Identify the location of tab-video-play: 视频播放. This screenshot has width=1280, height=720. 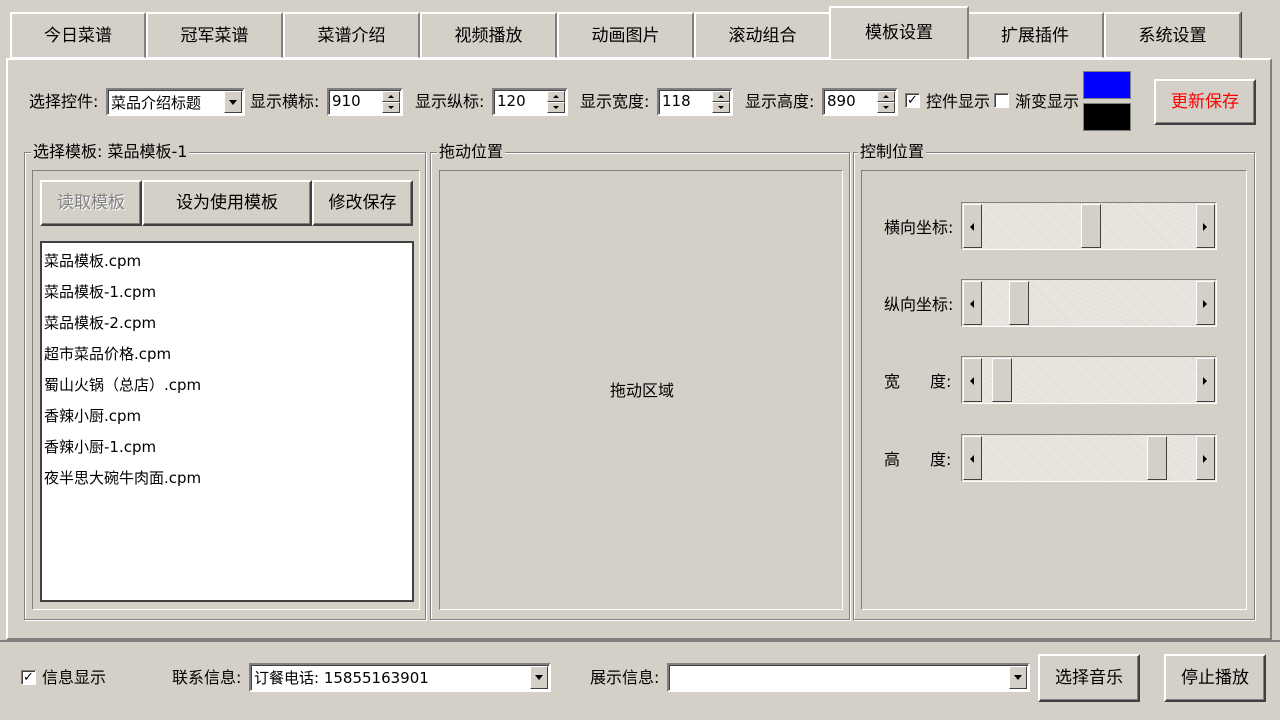
(488, 35).